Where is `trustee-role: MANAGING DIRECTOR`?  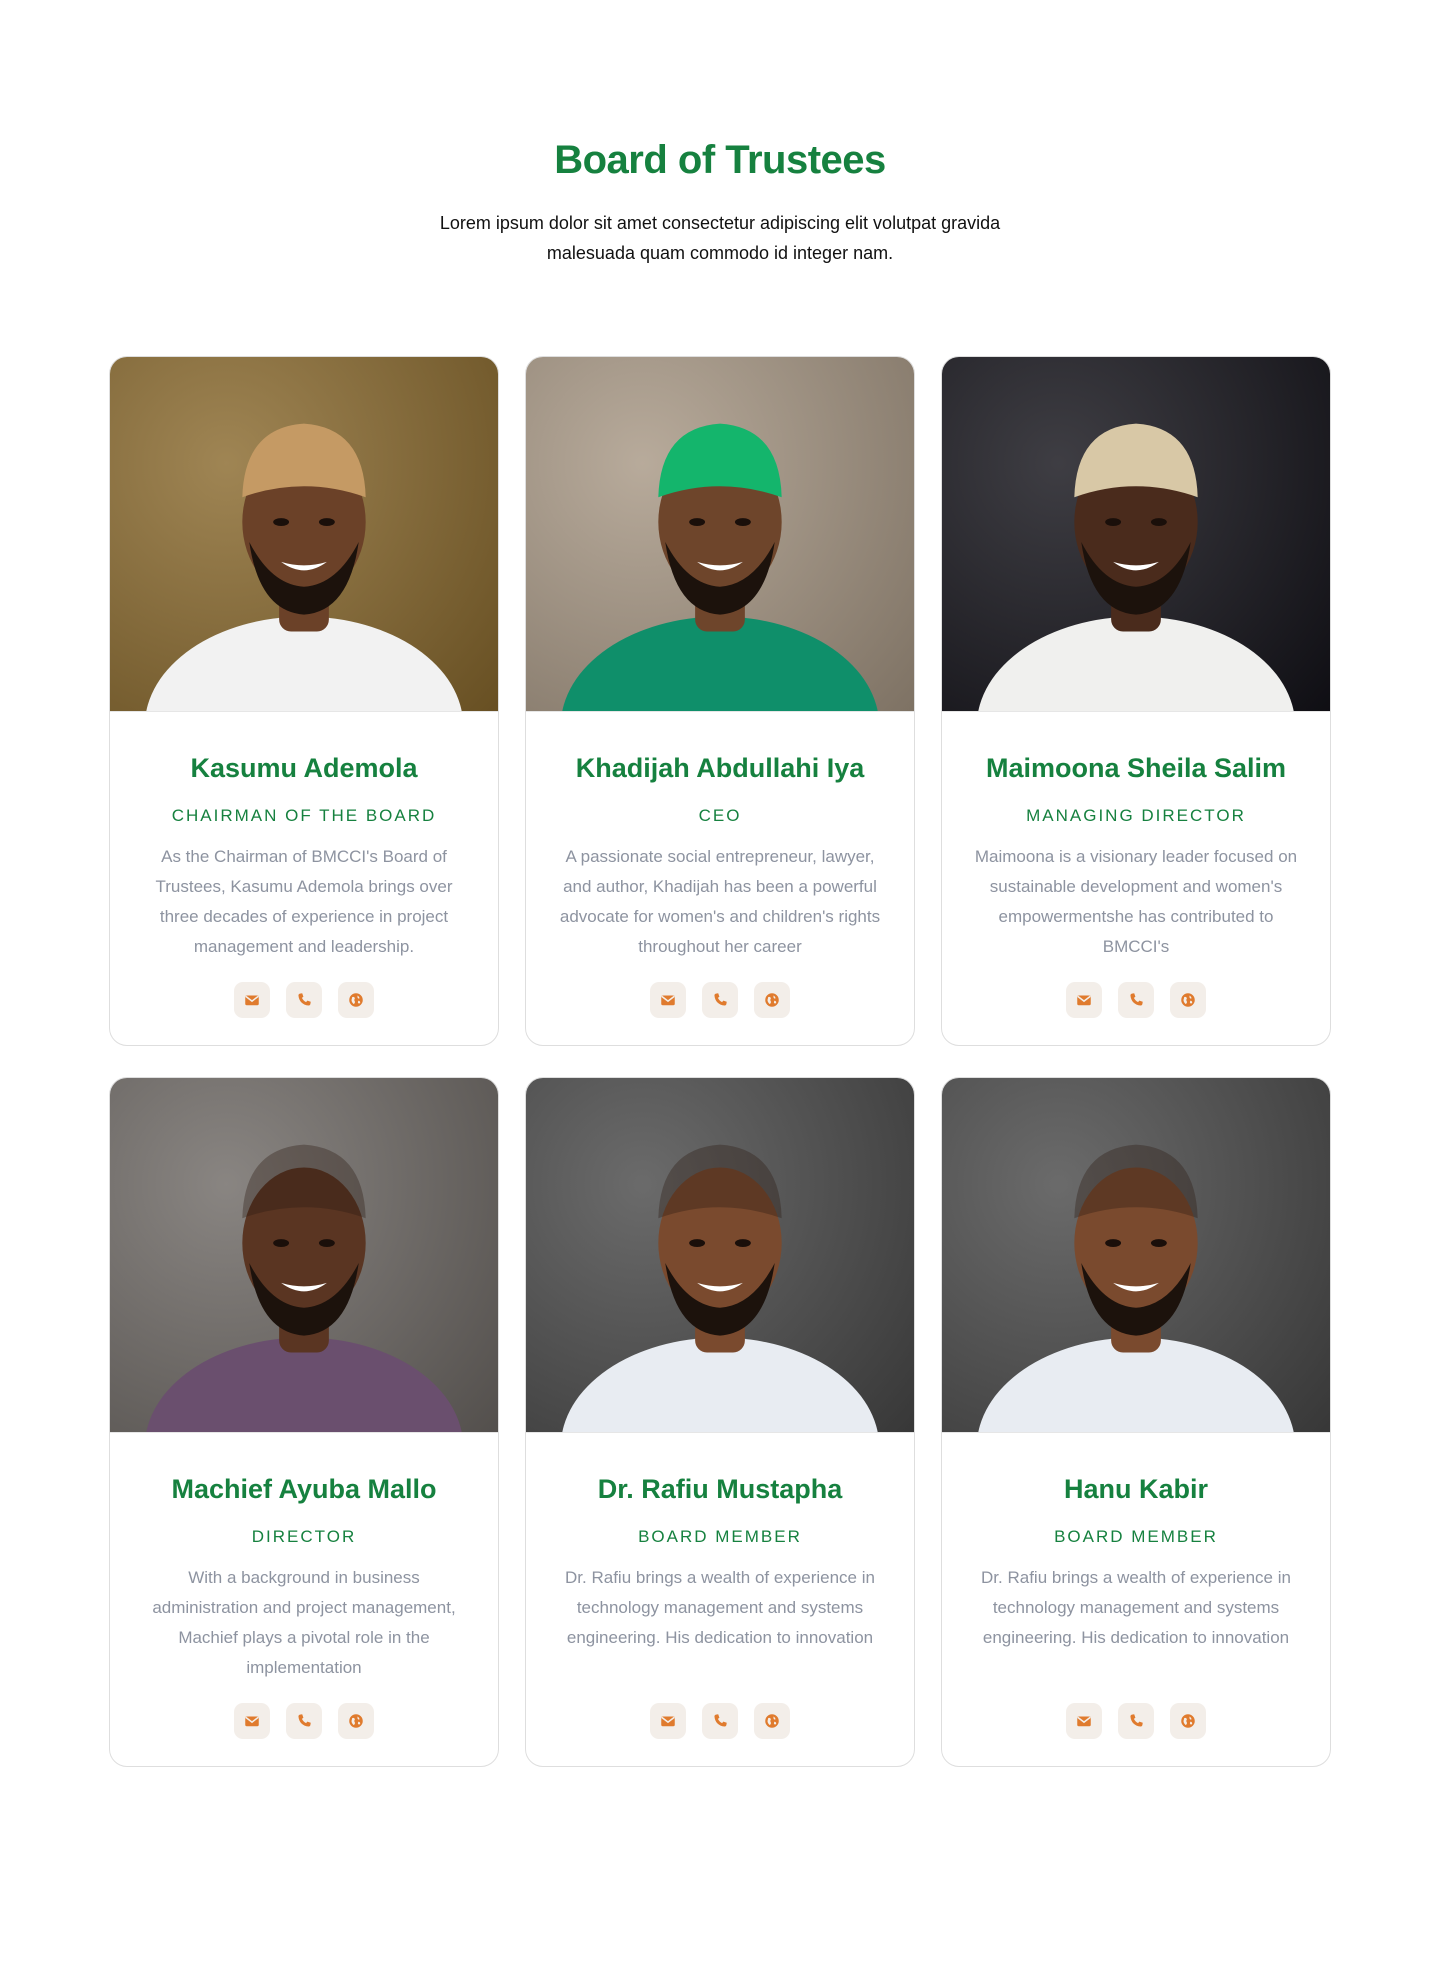 trustee-role: MANAGING DIRECTOR is located at coordinates (1136, 815).